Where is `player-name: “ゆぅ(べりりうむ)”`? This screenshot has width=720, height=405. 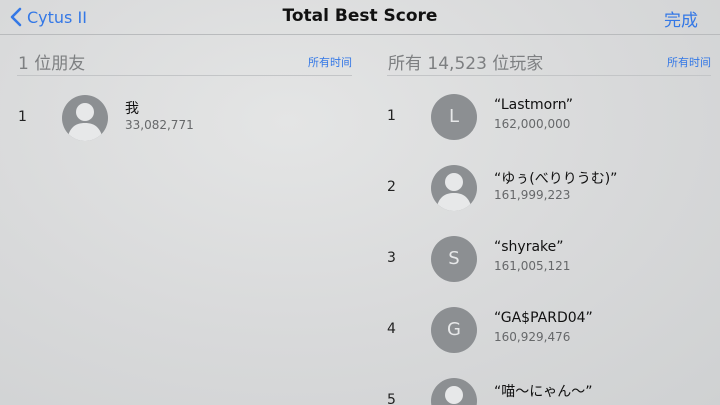
player-name: “ゆぅ(べりりうむ)” is located at coordinates (556, 179).